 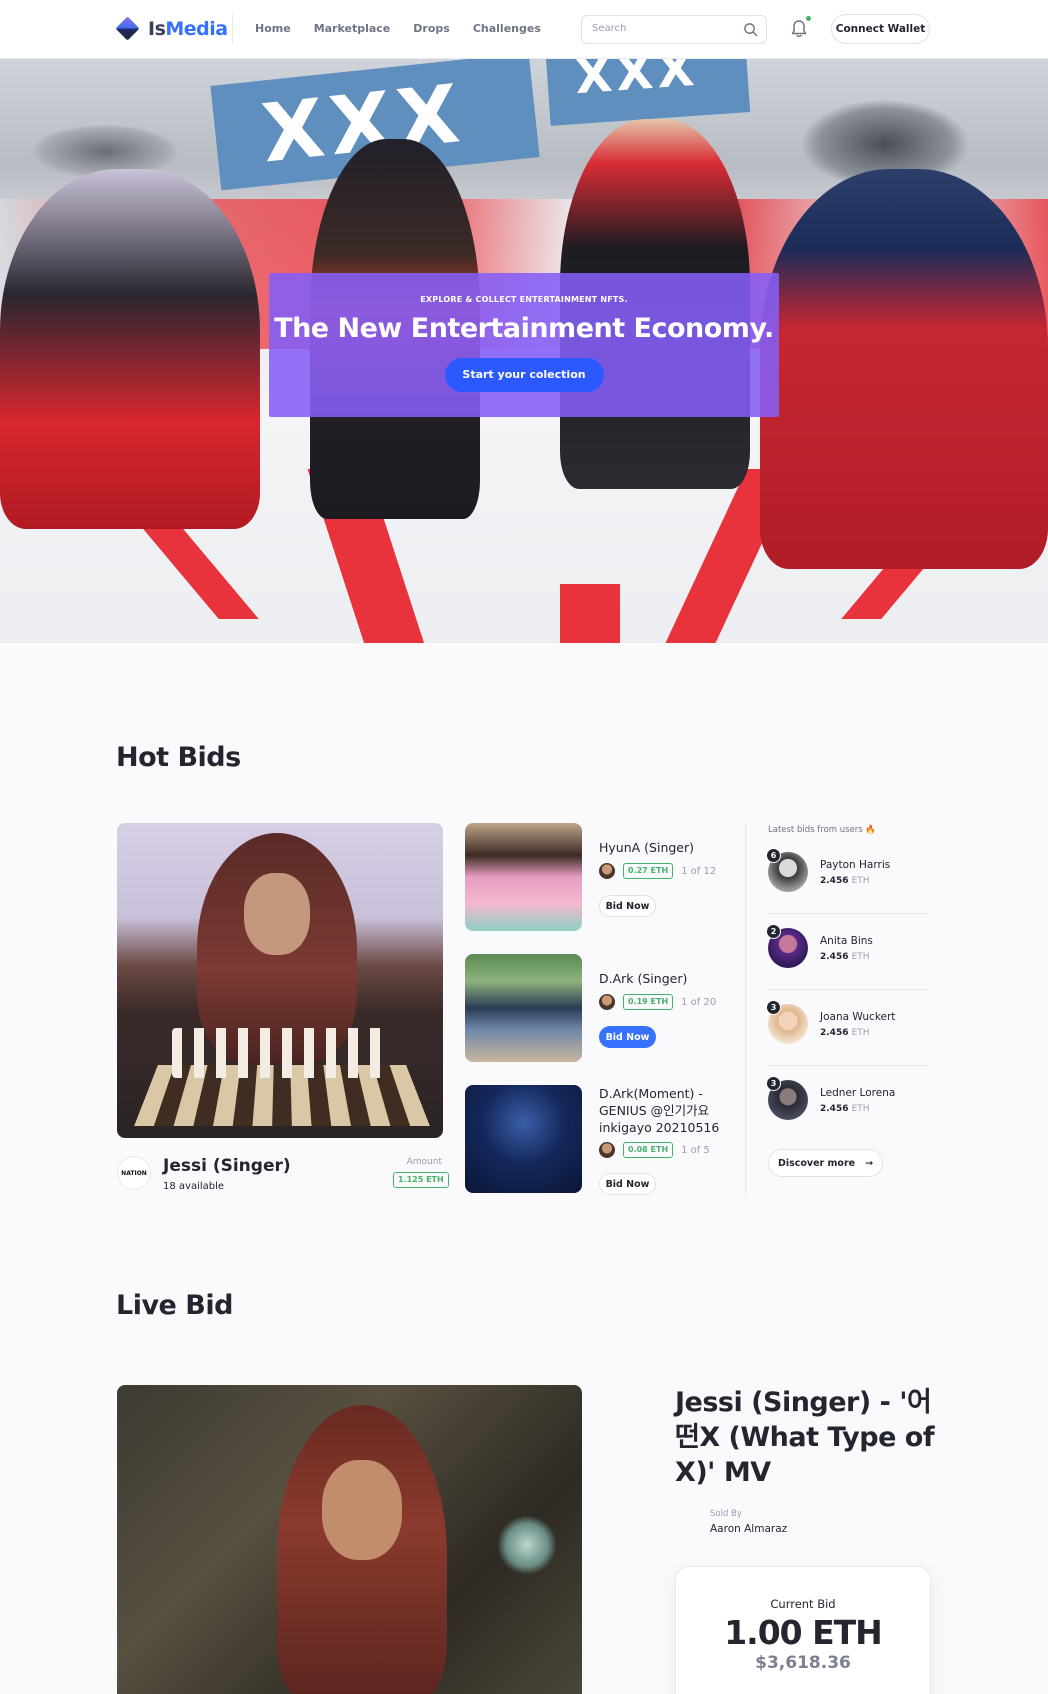 I want to click on featured-available: 18 available, so click(x=194, y=1186).